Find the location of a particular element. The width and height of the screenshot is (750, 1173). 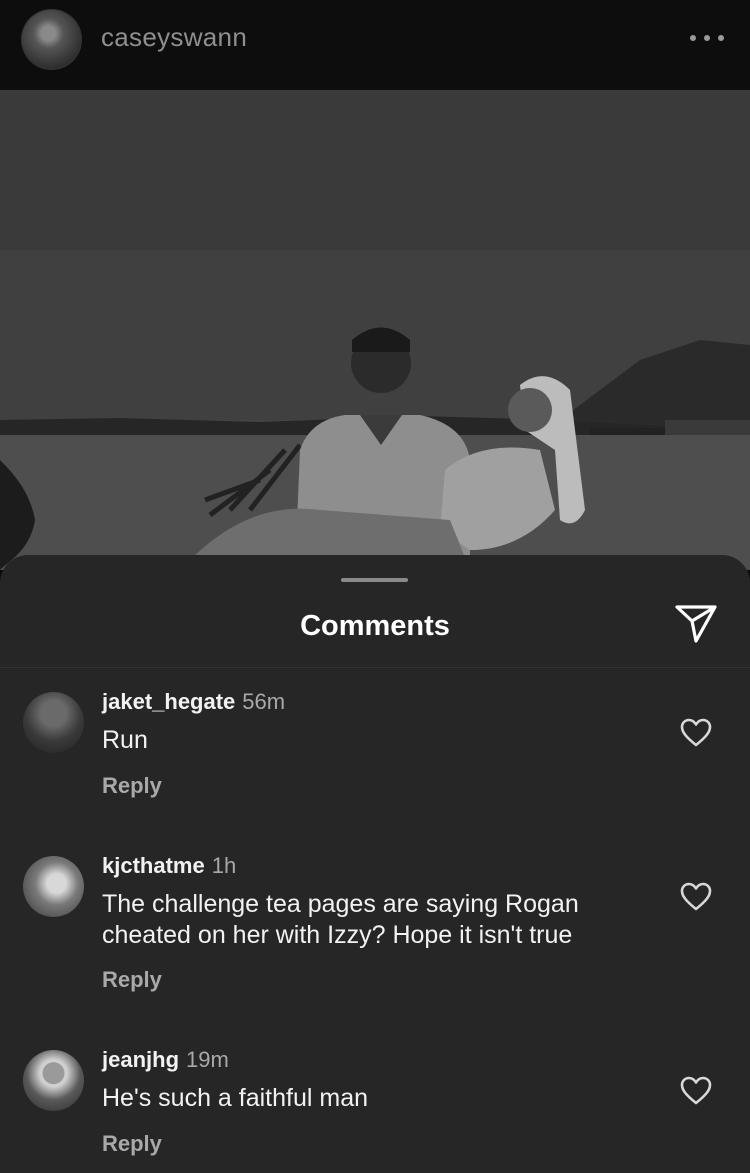

comment-header: jeanjhg 19m is located at coordinates (165, 1060).